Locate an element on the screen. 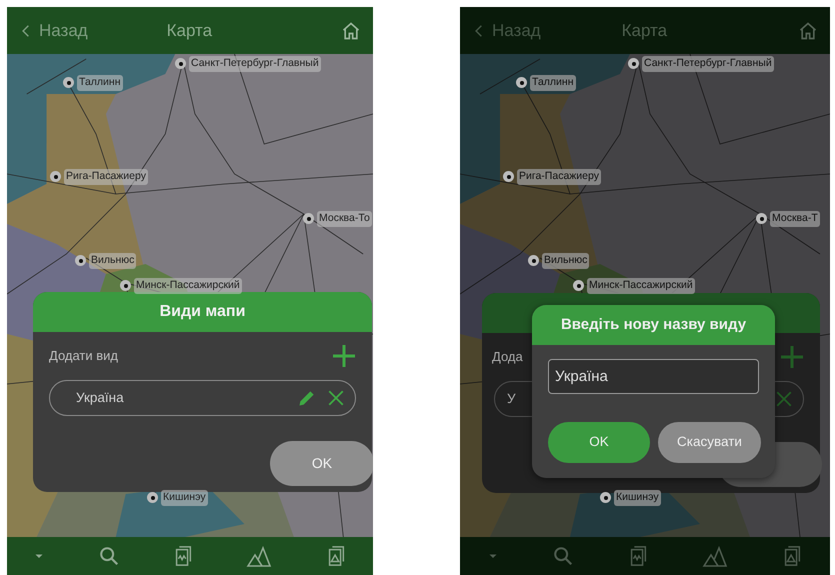  city-label: Минск-Пассажирский is located at coordinates (641, 286).